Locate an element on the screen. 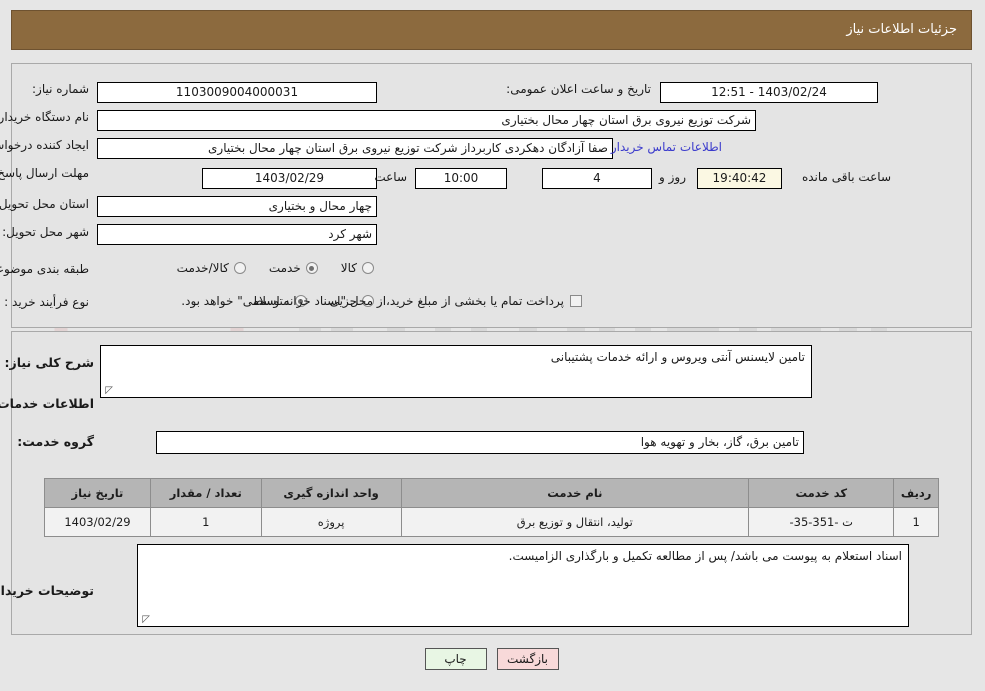  category-label-khedmat: خدمت is located at coordinates (285, 268).